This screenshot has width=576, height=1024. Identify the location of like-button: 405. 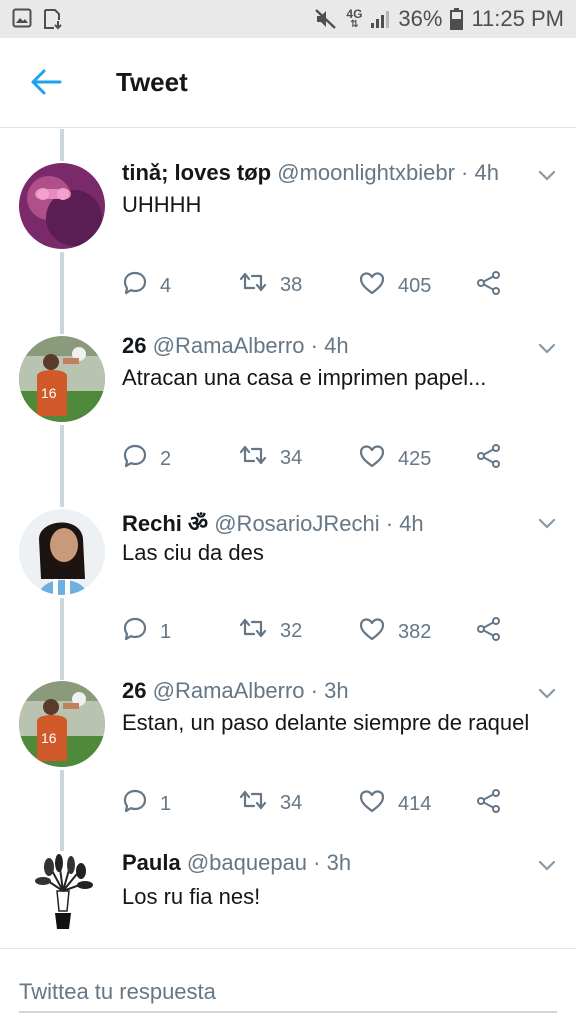
(394, 286).